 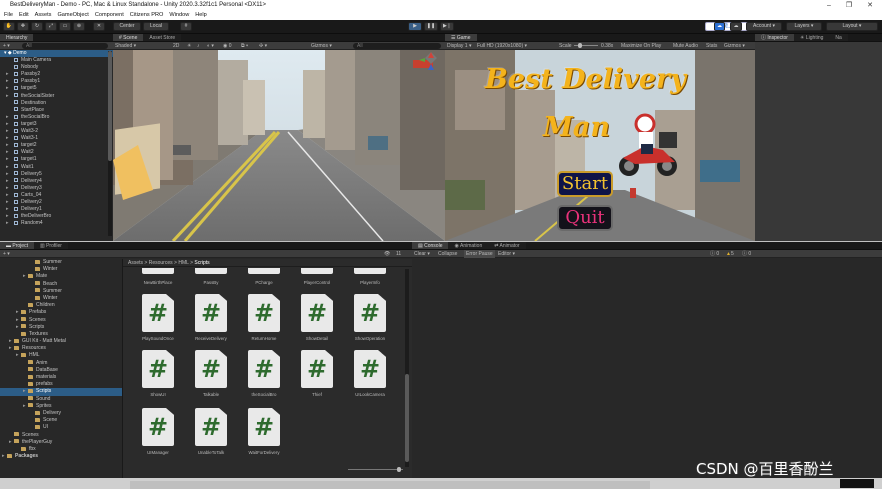 What do you see at coordinates (264, 282) in the screenshot?
I see `script-asset-label: PCharge` at bounding box center [264, 282].